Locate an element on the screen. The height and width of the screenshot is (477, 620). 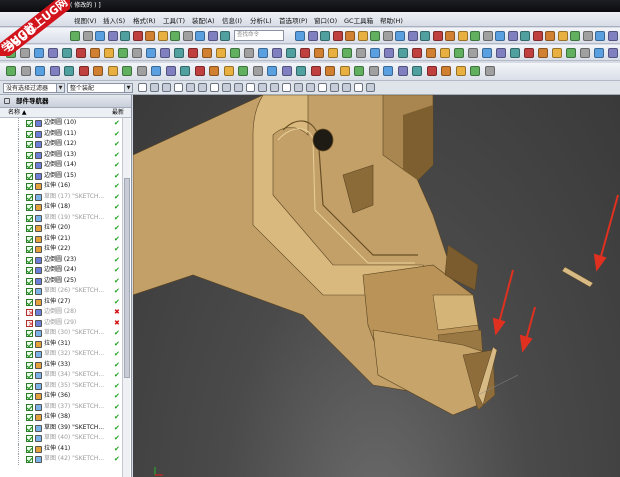
menu-gc-toolbox: GC工具箱 is located at coordinates (358, 20).